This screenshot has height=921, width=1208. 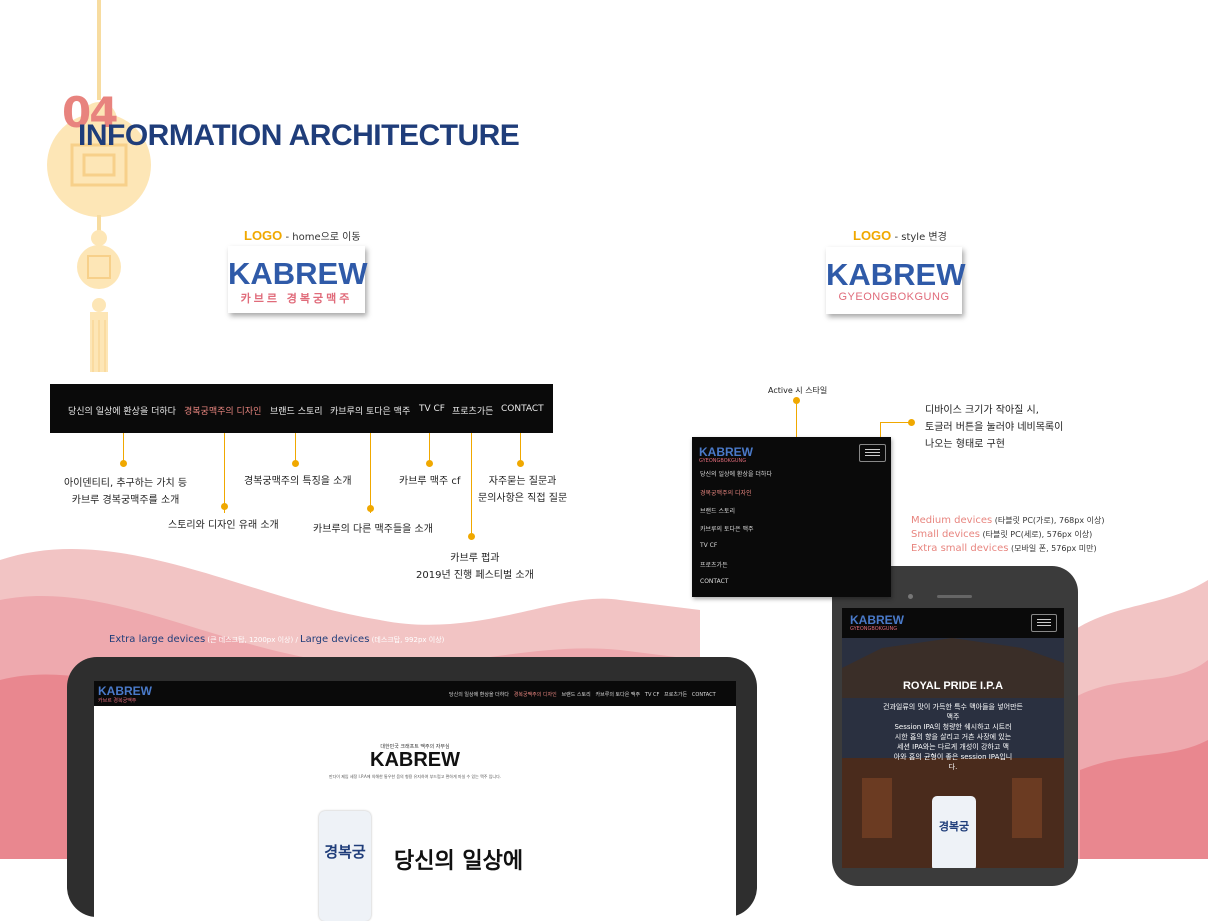 I want to click on logo-left-card: KABREW 카브르 경복궁맥주, so click(x=298, y=279).